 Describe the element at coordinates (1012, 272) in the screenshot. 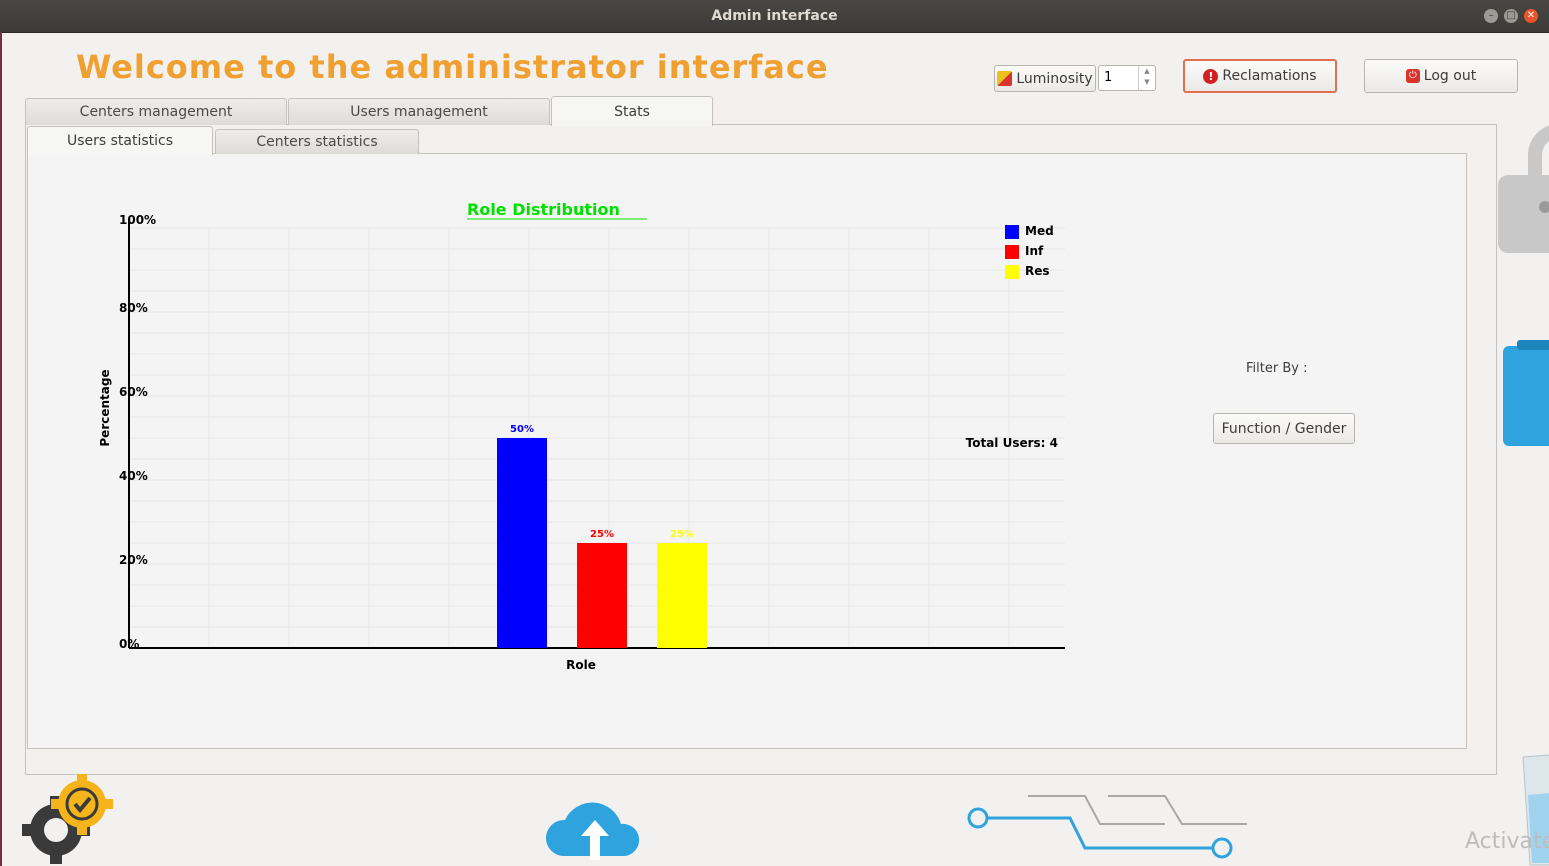

I see `legend-swatch-res` at that location.